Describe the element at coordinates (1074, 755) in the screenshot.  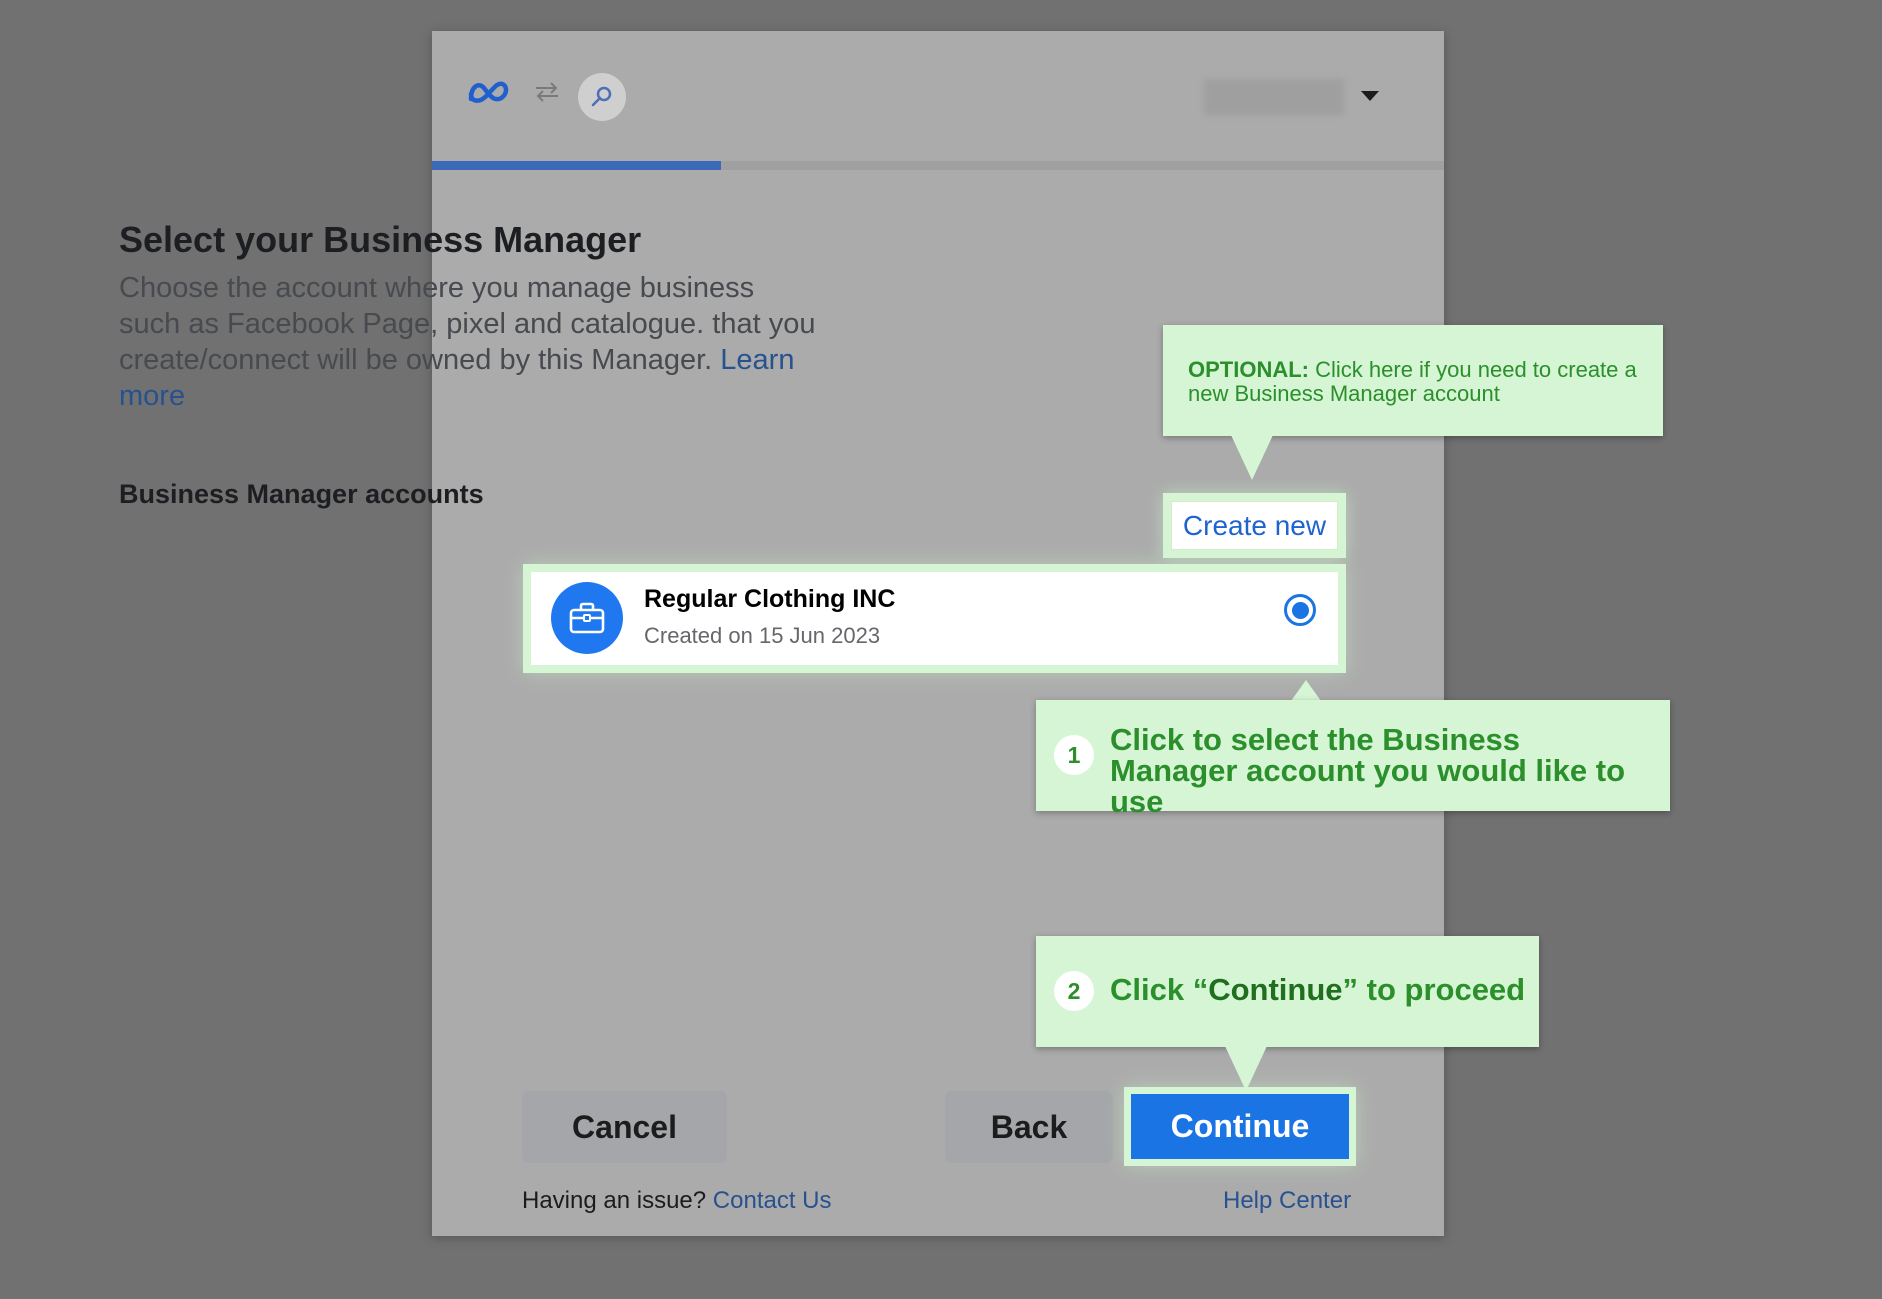
I see `step1-number: 1` at that location.